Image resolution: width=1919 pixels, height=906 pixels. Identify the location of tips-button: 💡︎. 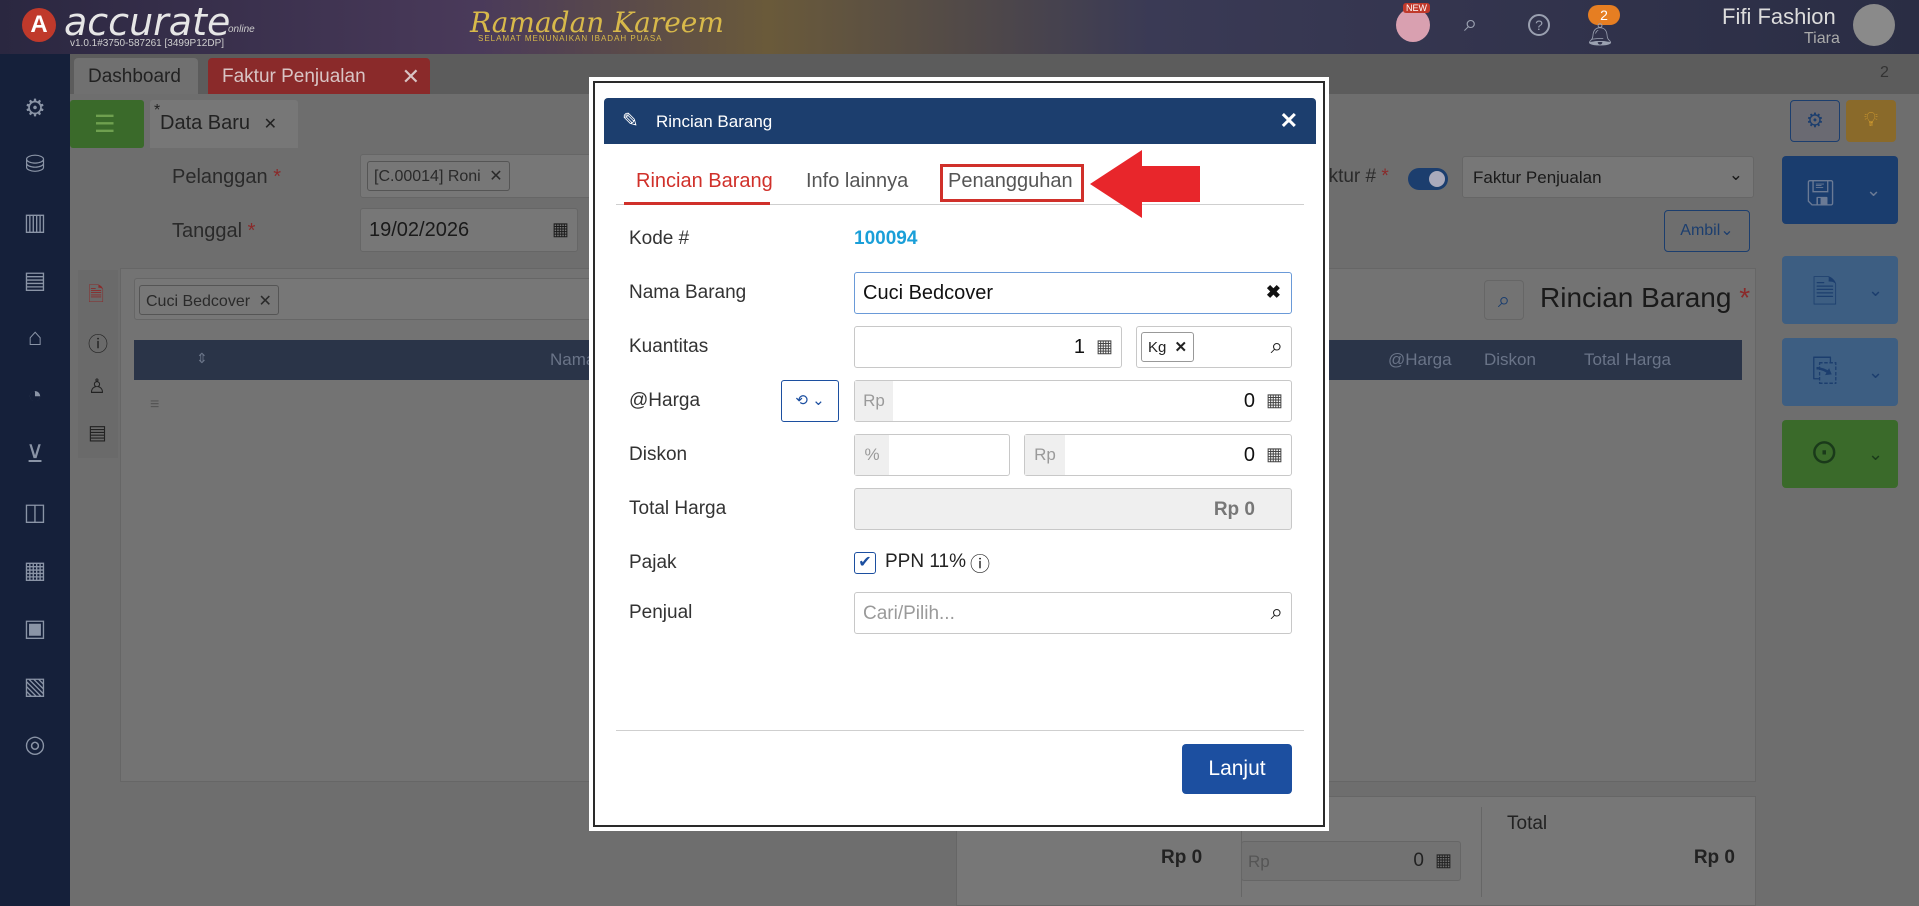
(1871, 121).